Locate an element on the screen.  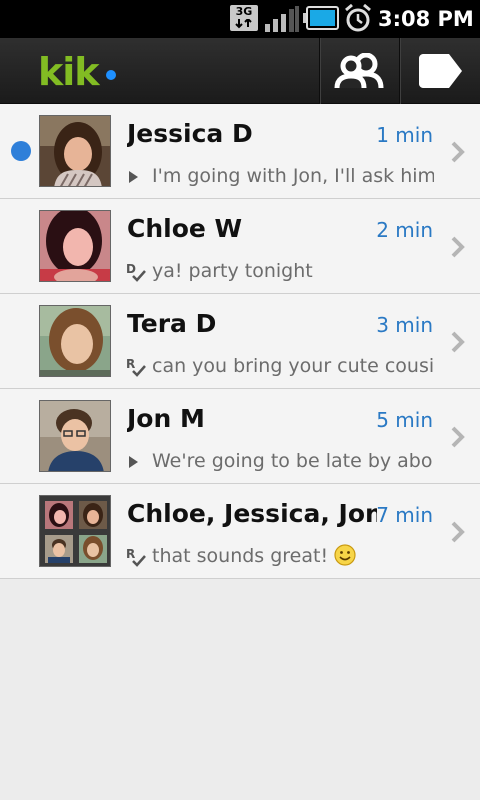
group-name: Chloe, Jessica, Jon, is located at coordinates (252, 514).